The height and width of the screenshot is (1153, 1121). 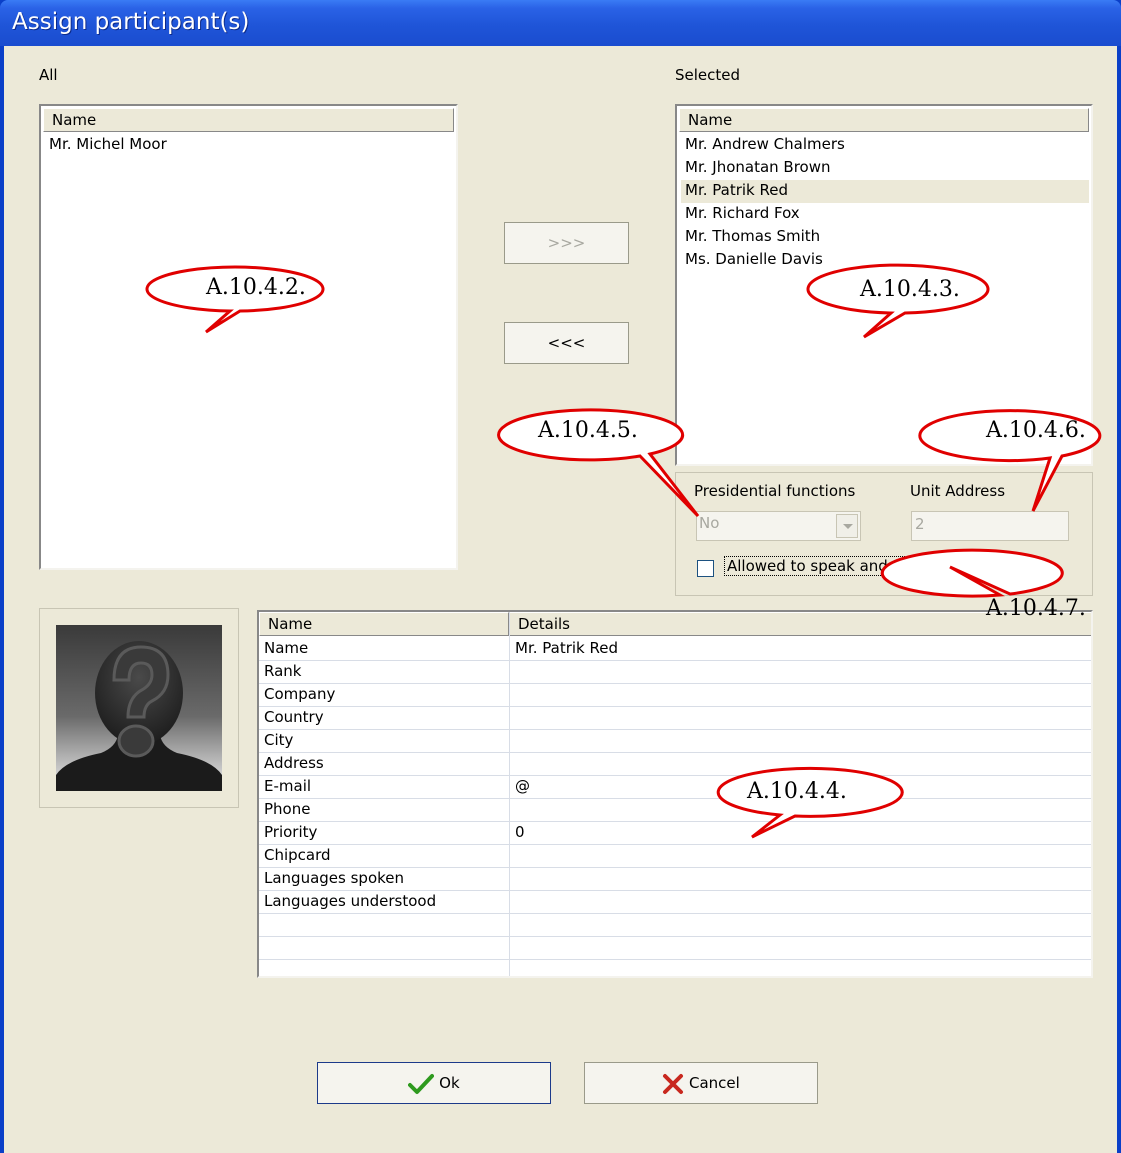 I want to click on callout-a-10-4-6: A.10.4.6., so click(x=1036, y=430).